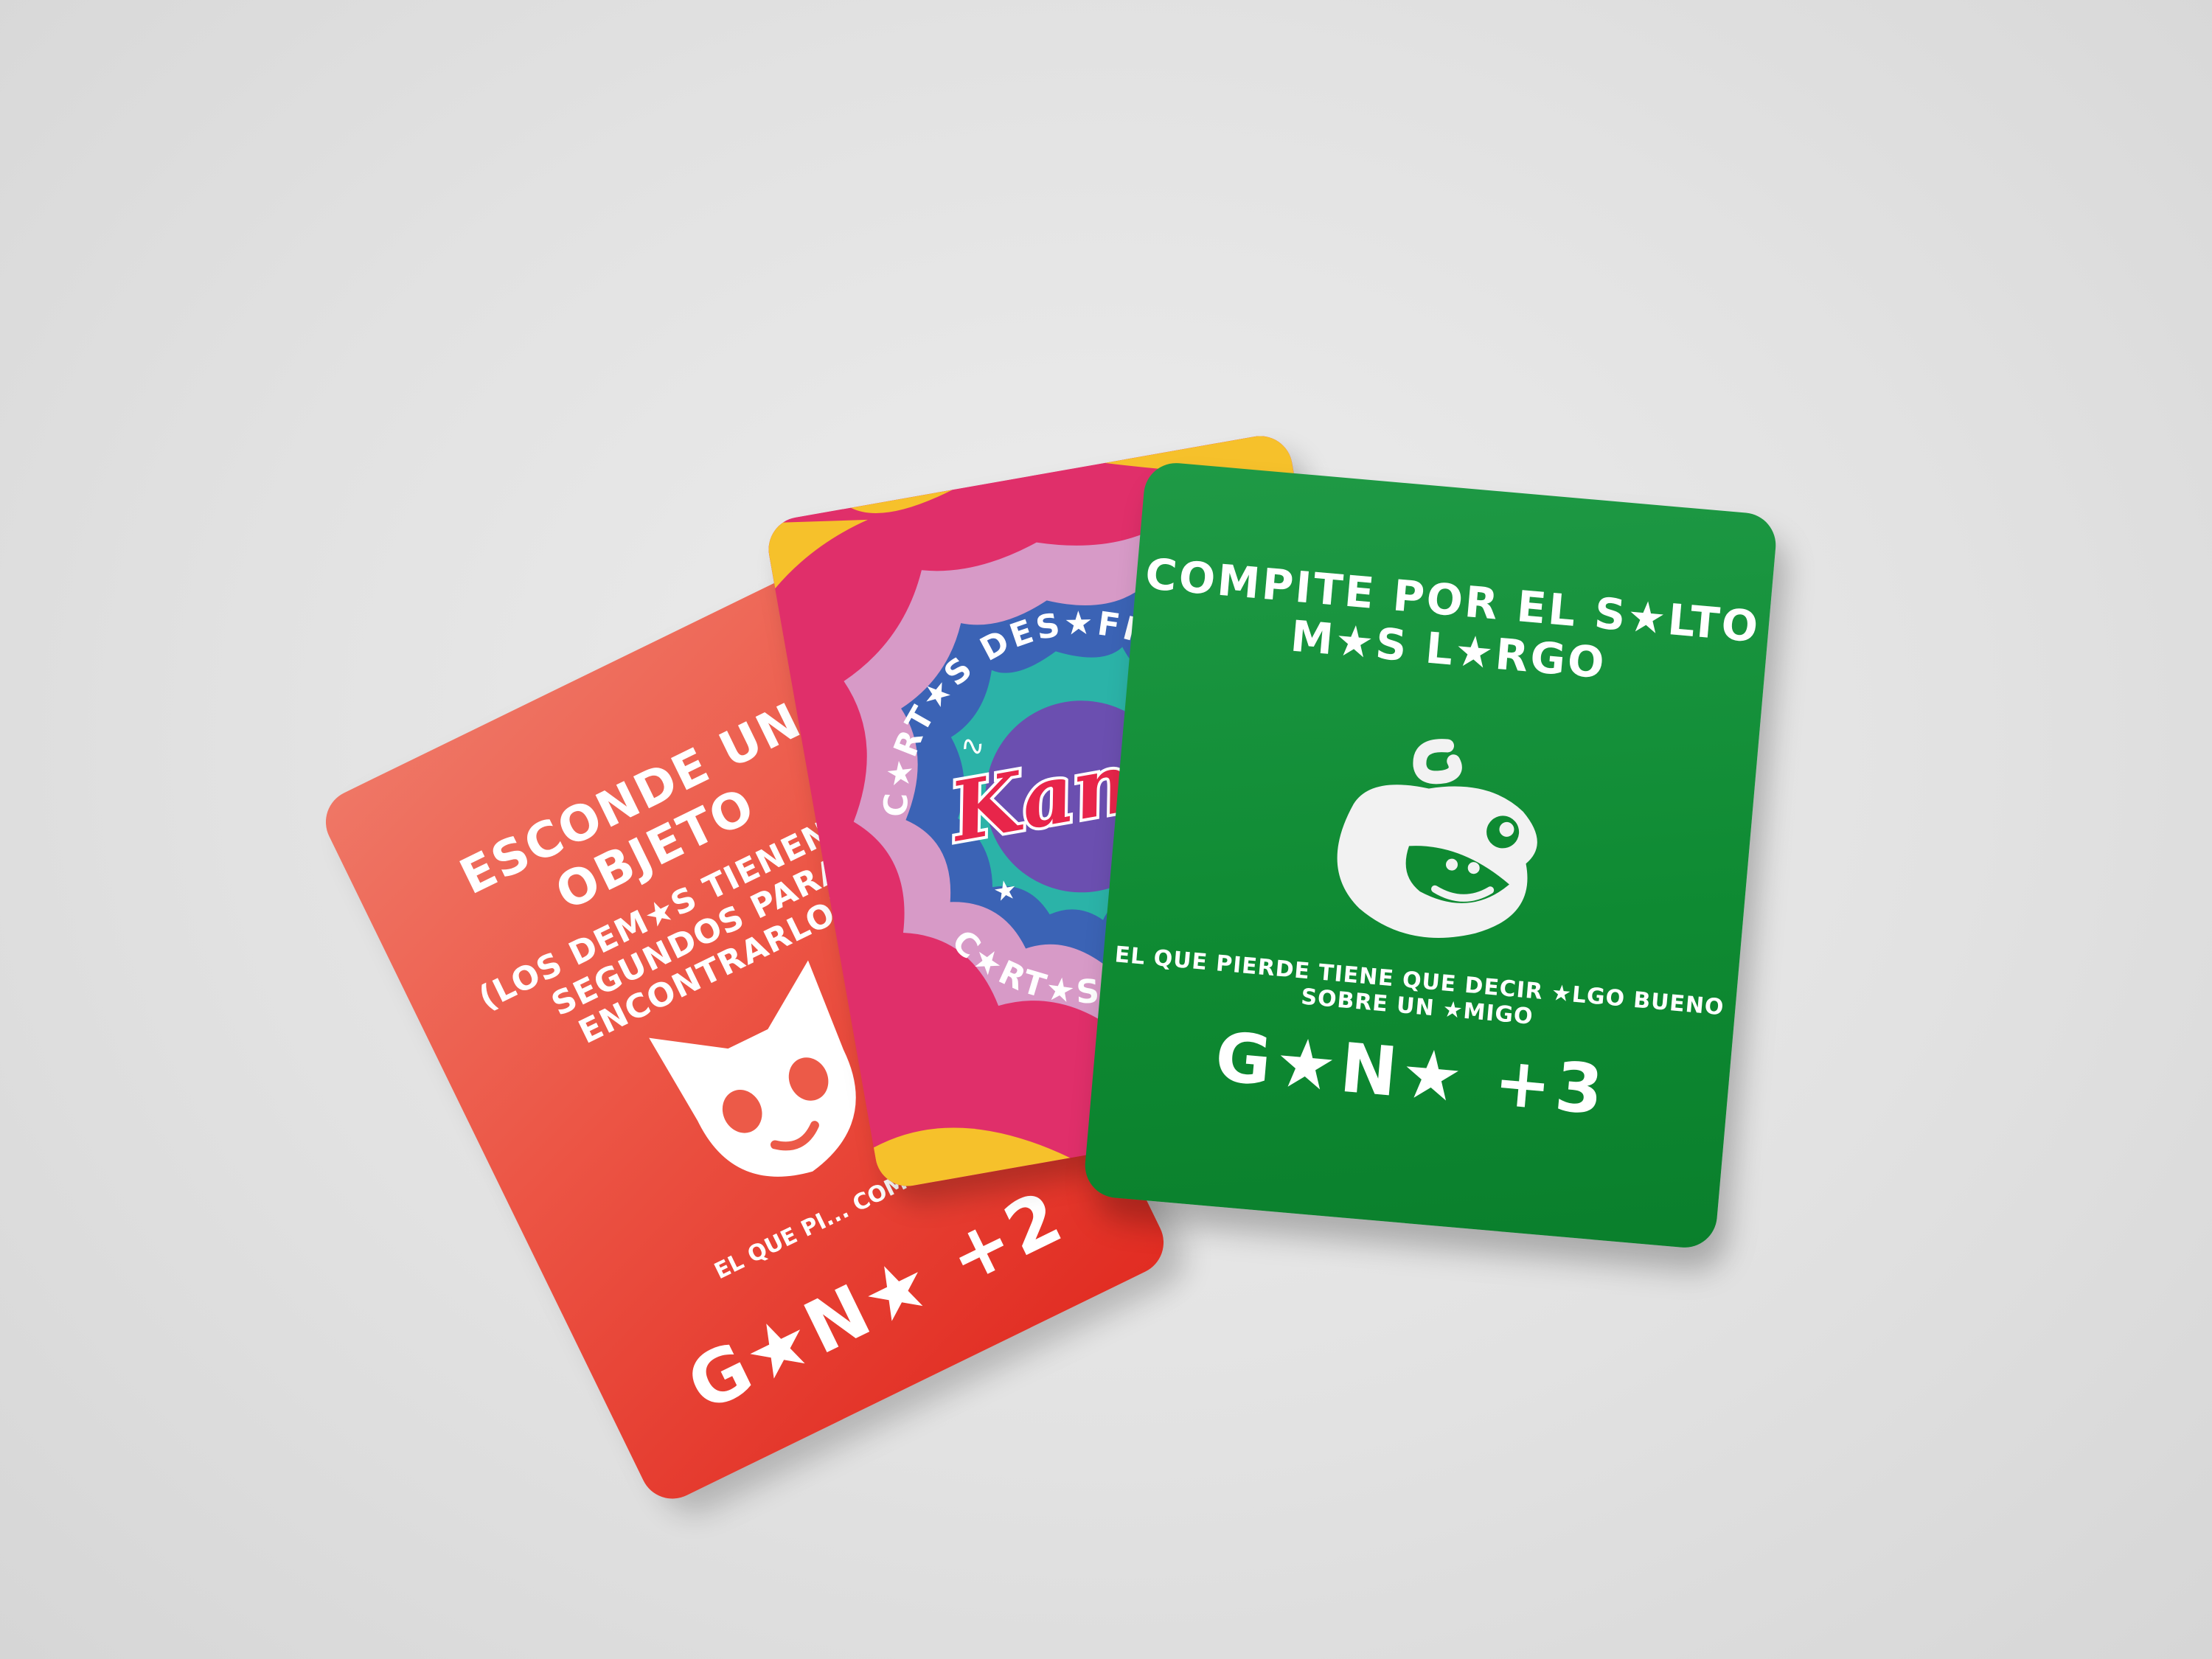 Image resolution: width=2212 pixels, height=1659 pixels. What do you see at coordinates (1437, 838) in the screenshot?
I see `frog-mascot-icon` at bounding box center [1437, 838].